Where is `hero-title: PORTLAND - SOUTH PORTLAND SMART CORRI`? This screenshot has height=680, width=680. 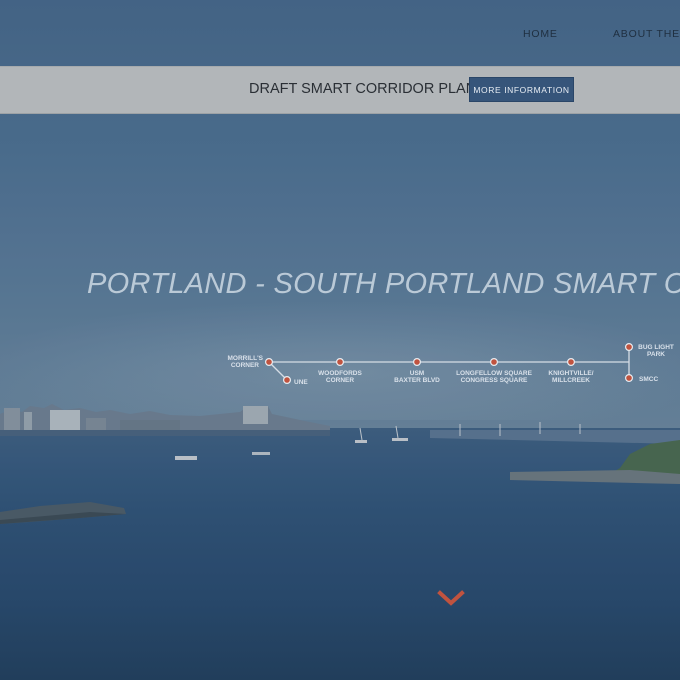
hero-title: PORTLAND - SOUTH PORTLAND SMART CORRI is located at coordinates (383, 284).